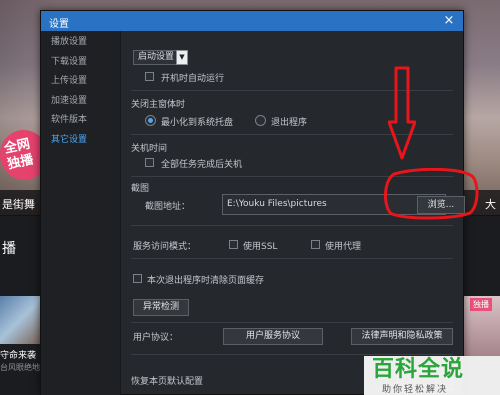  I want to click on video-title: 守命来袭, so click(18, 354).